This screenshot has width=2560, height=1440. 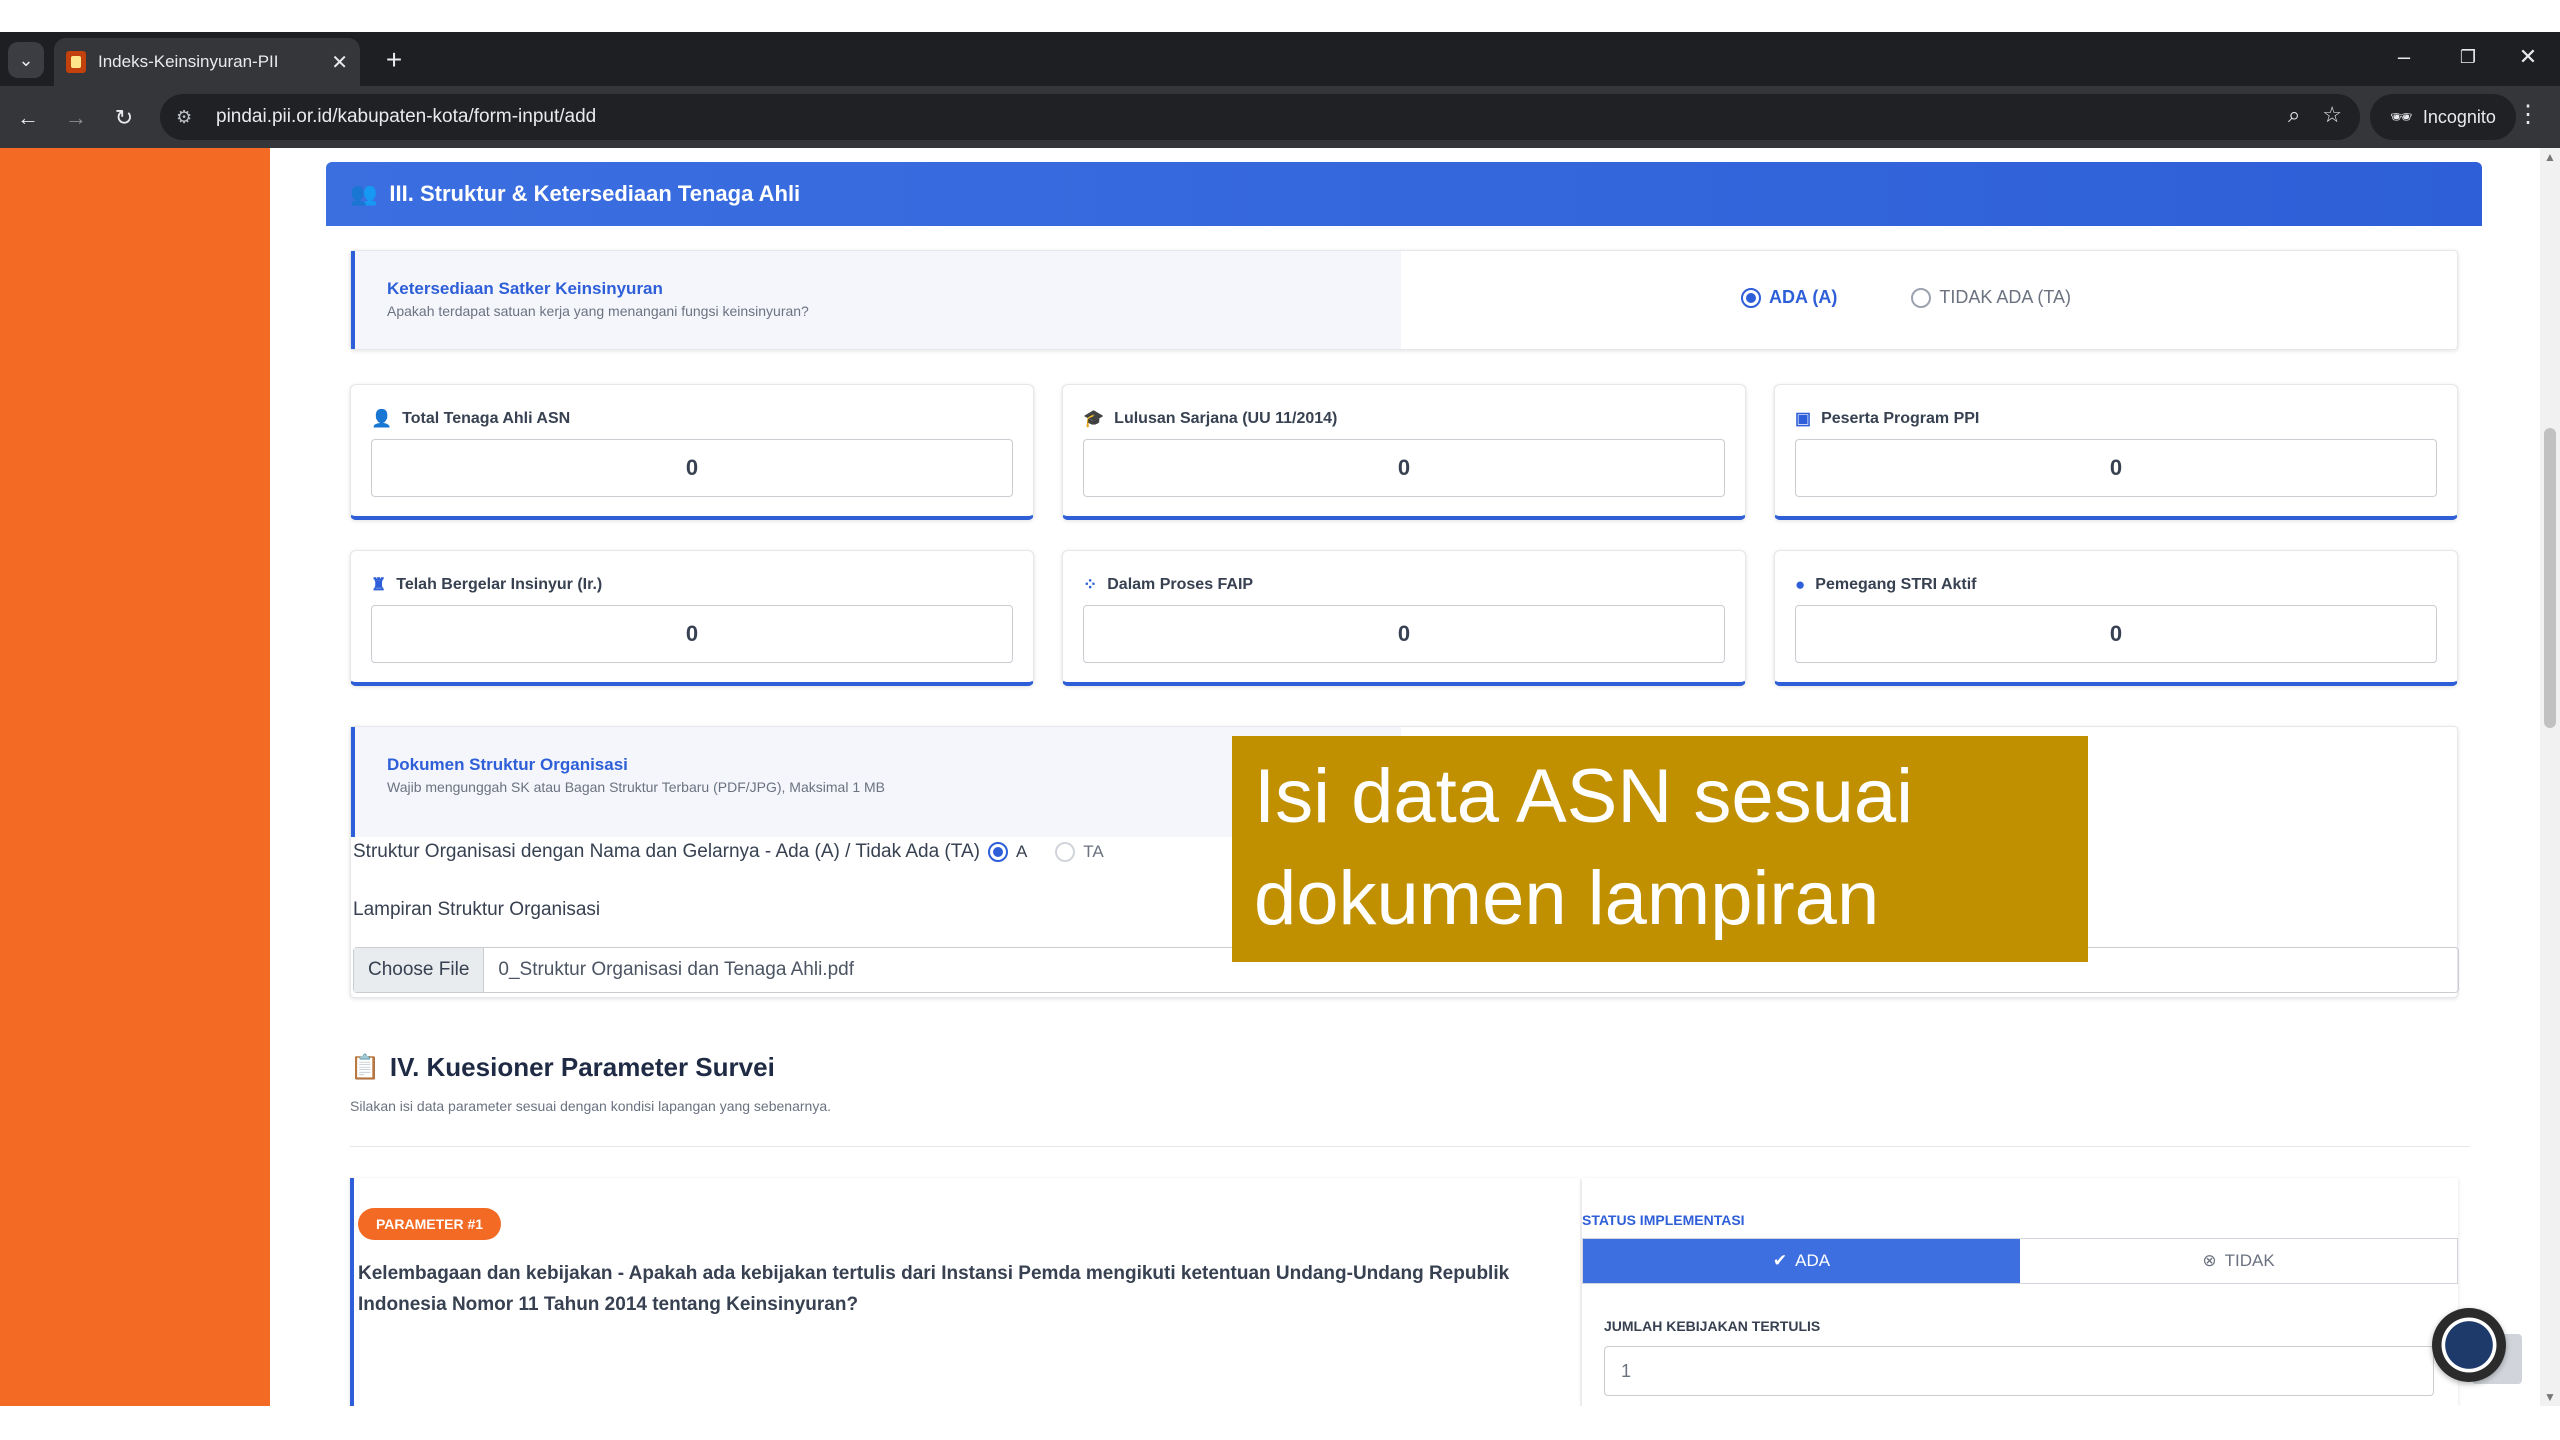 What do you see at coordinates (76, 62) in the screenshot?
I see `site-favicon-icon` at bounding box center [76, 62].